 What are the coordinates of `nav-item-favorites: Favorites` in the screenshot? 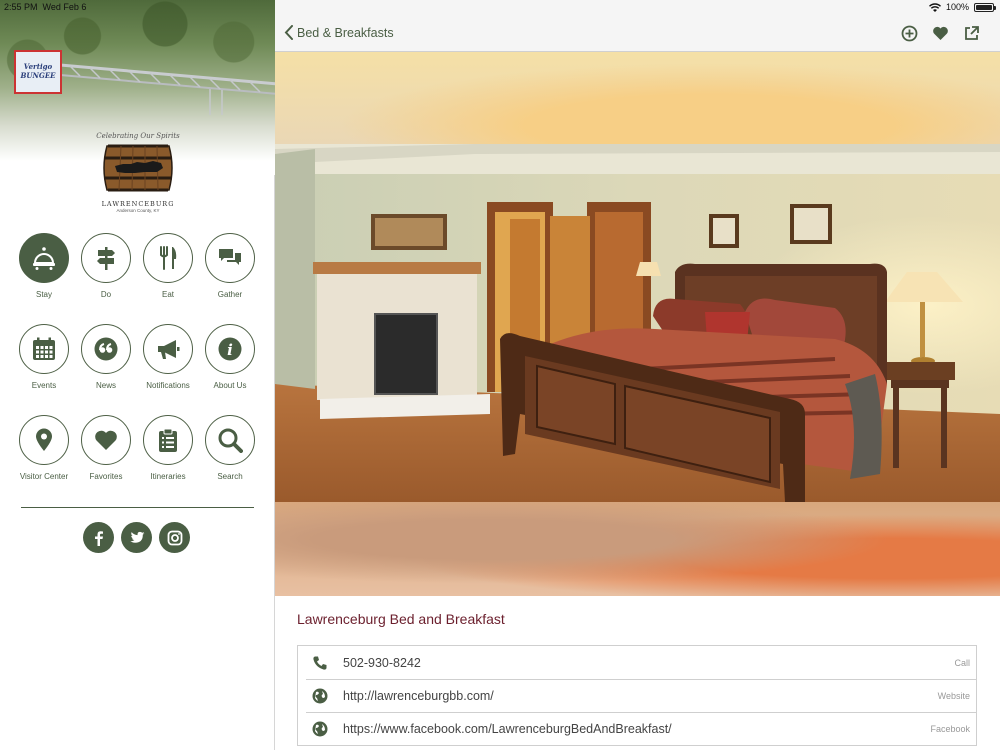 It's located at (106, 460).